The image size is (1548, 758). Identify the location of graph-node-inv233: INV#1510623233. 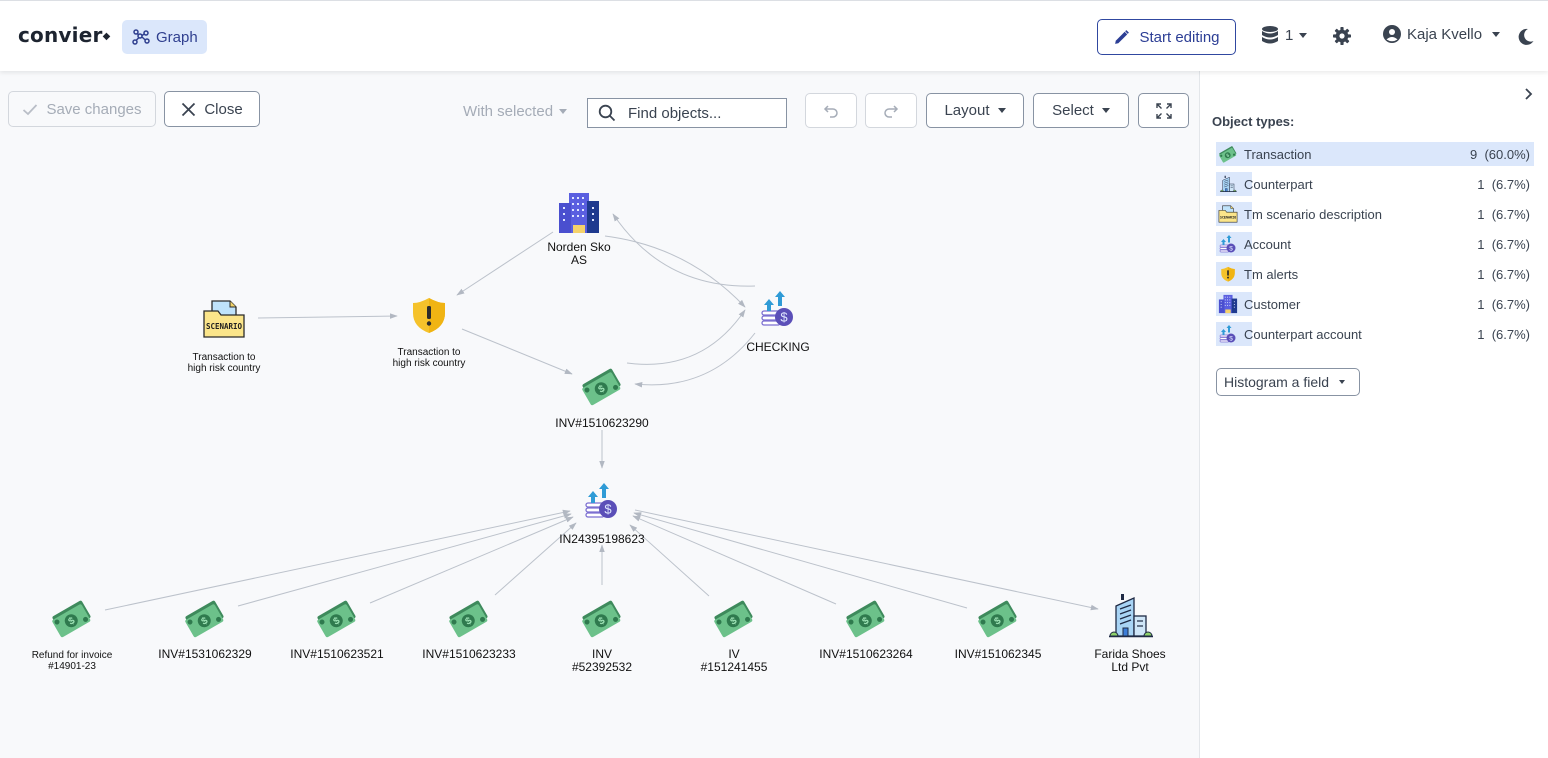
(469, 630).